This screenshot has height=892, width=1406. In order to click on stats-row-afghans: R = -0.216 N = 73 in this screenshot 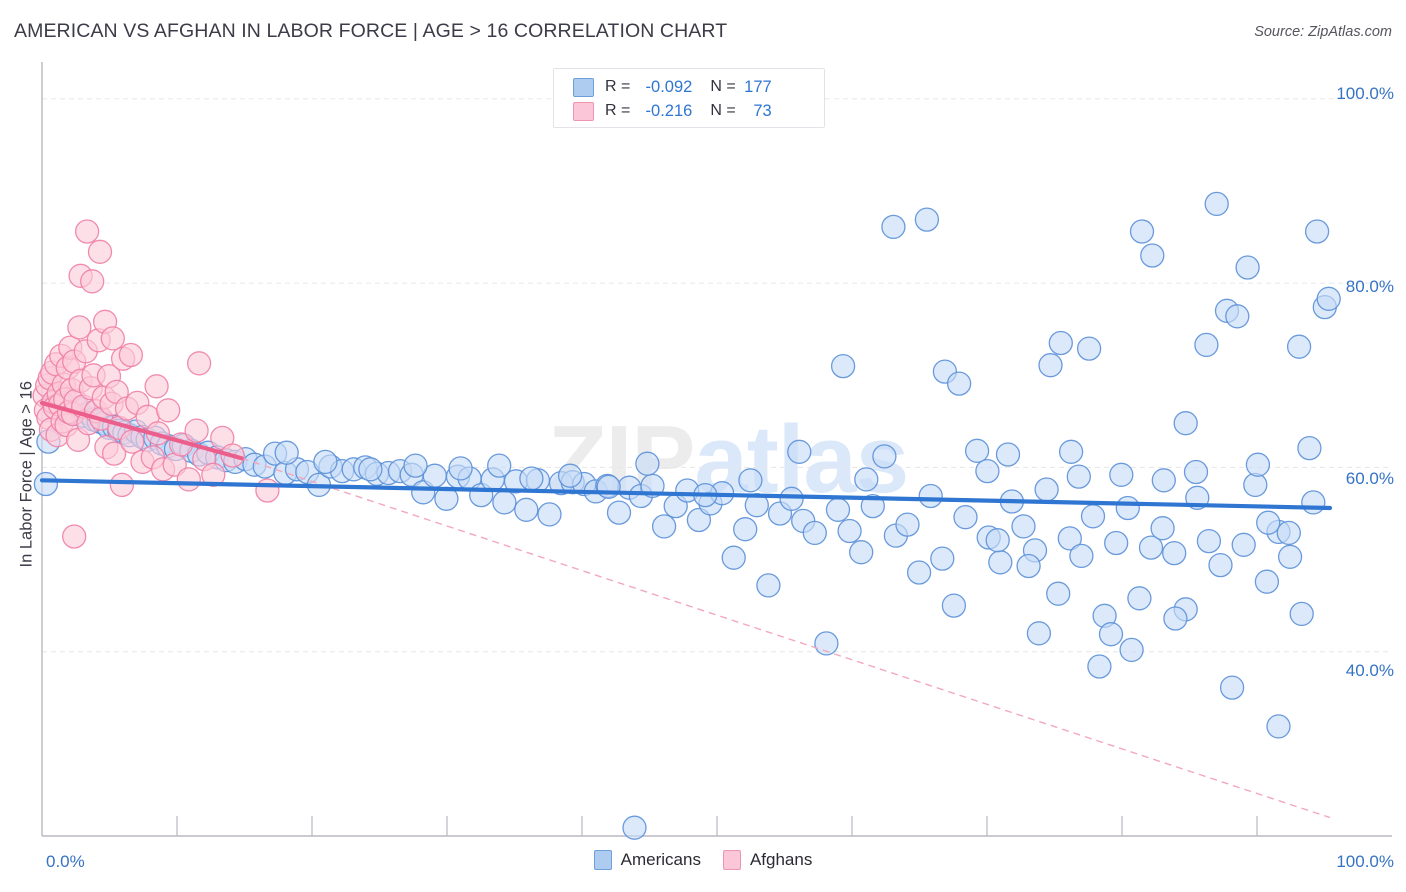, I will do `click(689, 111)`.